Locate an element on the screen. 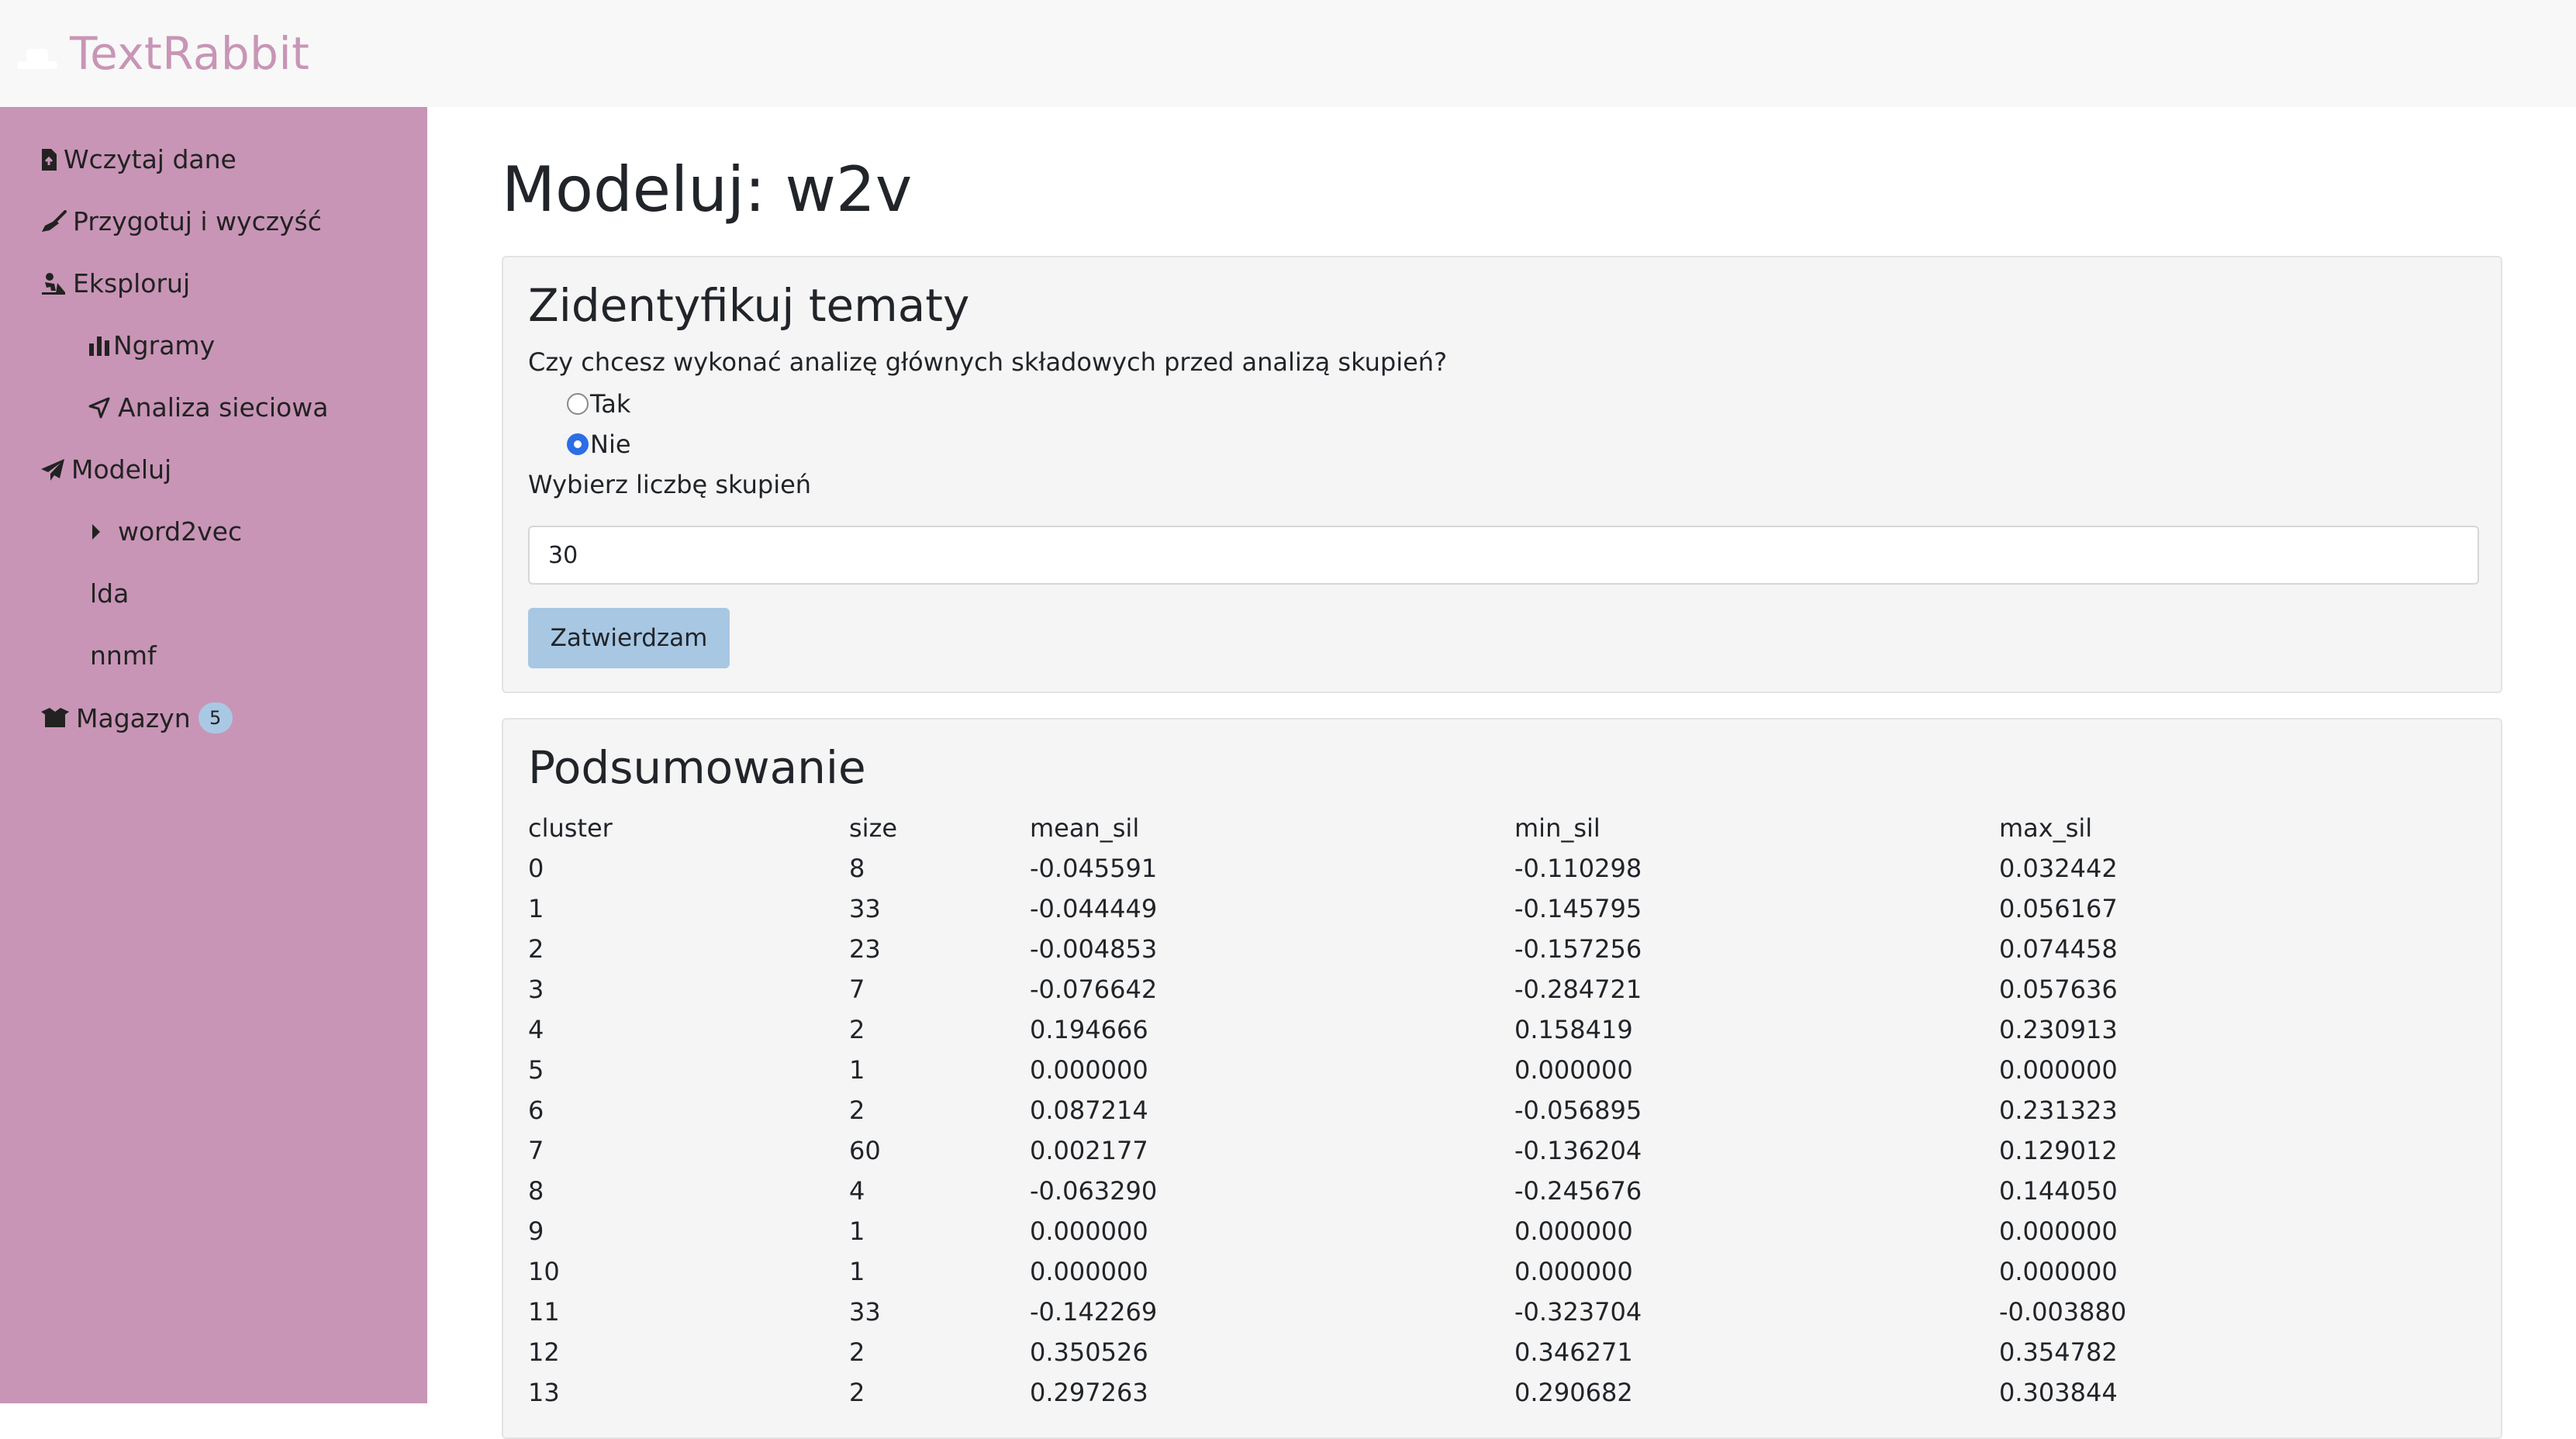 The height and width of the screenshot is (1439, 2576). submit-button: Zatwierdzam is located at coordinates (629, 638).